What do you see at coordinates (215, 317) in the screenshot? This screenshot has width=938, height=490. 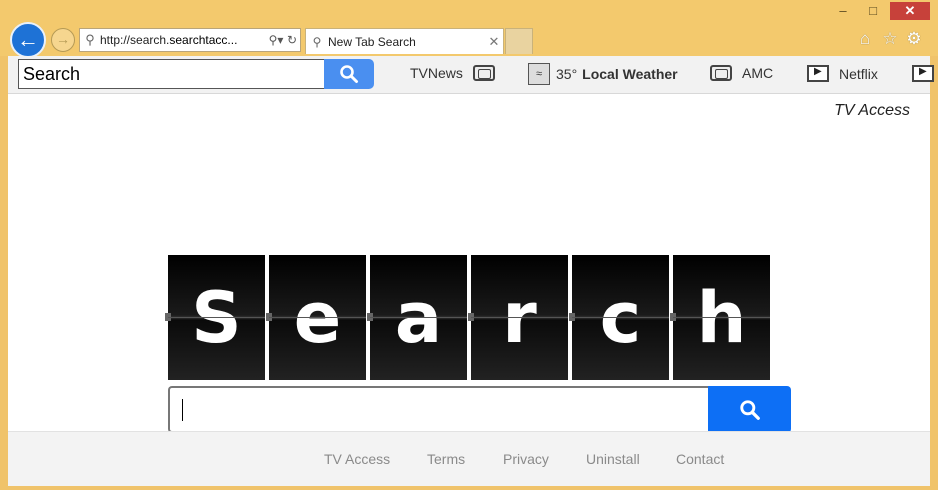 I see `logo-tile: S` at bounding box center [215, 317].